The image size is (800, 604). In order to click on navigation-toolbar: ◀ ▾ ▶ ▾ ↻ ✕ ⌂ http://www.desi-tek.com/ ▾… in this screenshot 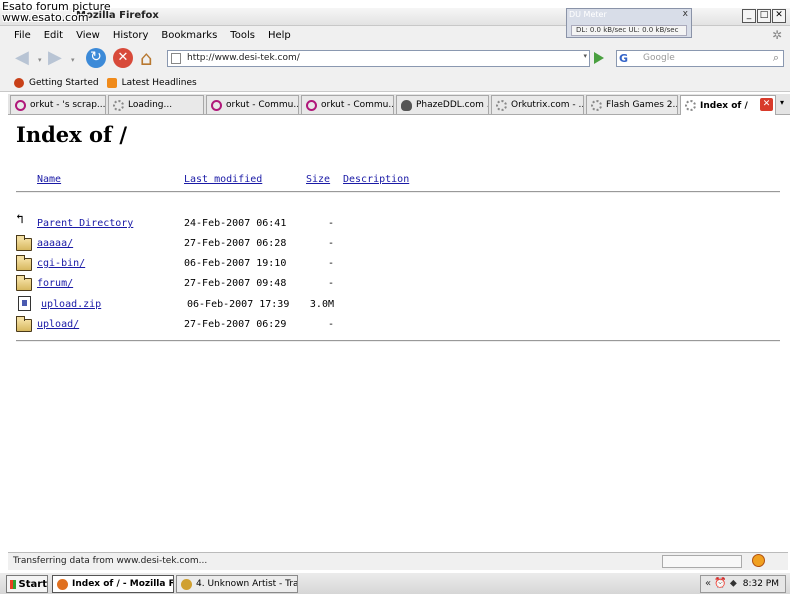, I will do `click(395, 59)`.